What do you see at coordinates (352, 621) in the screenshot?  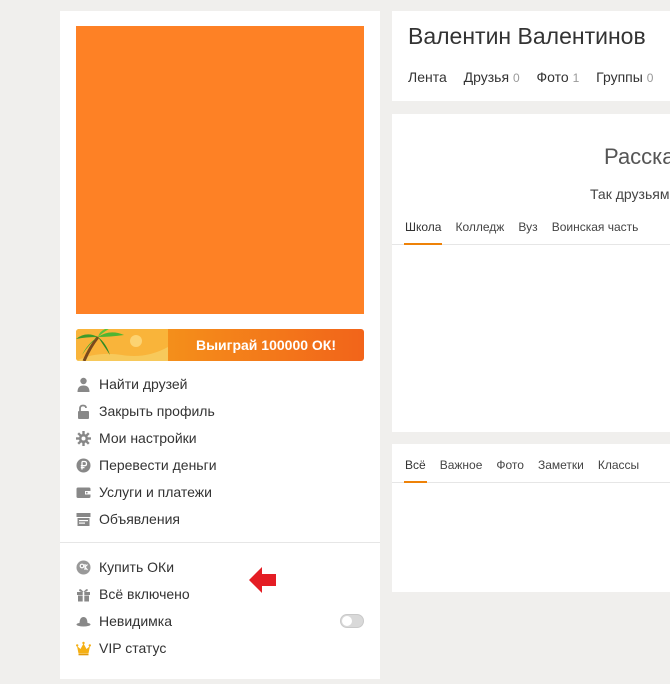 I see `invisible-toggle` at bounding box center [352, 621].